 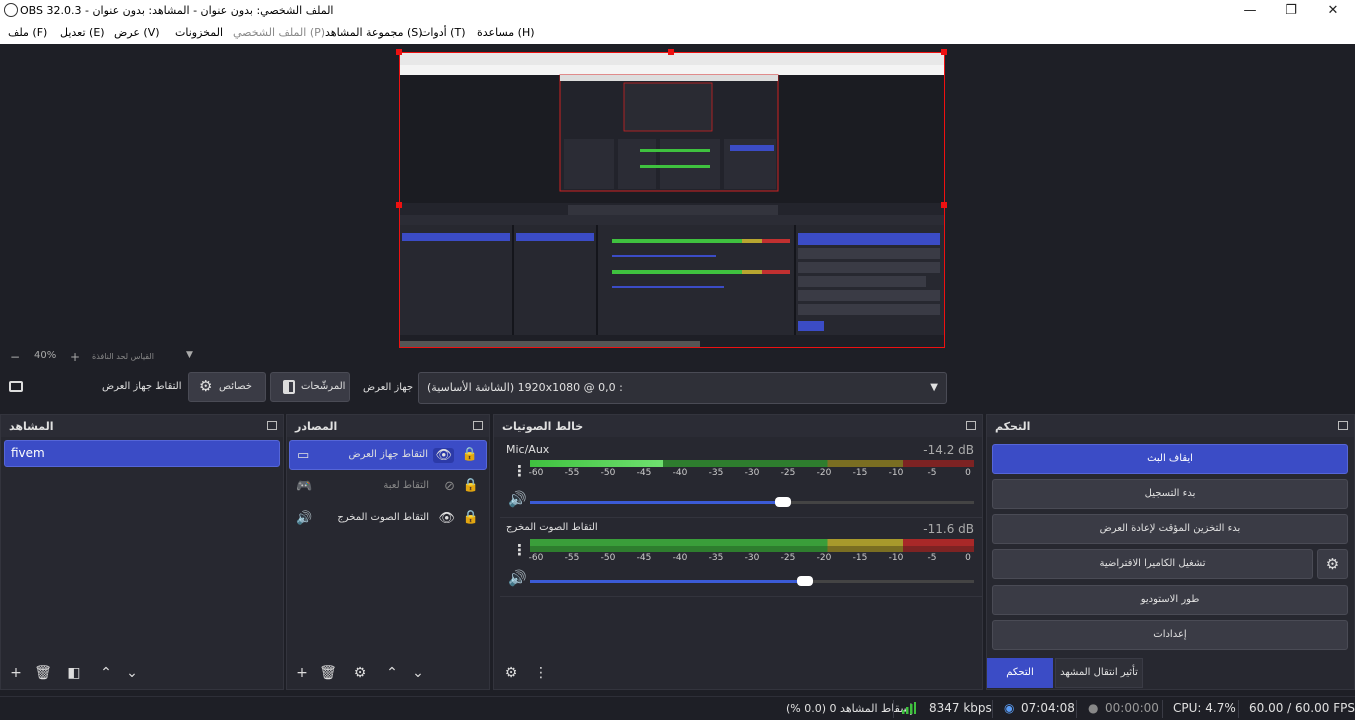 I want to click on meter-tick-label: -20, so click(x=824, y=473).